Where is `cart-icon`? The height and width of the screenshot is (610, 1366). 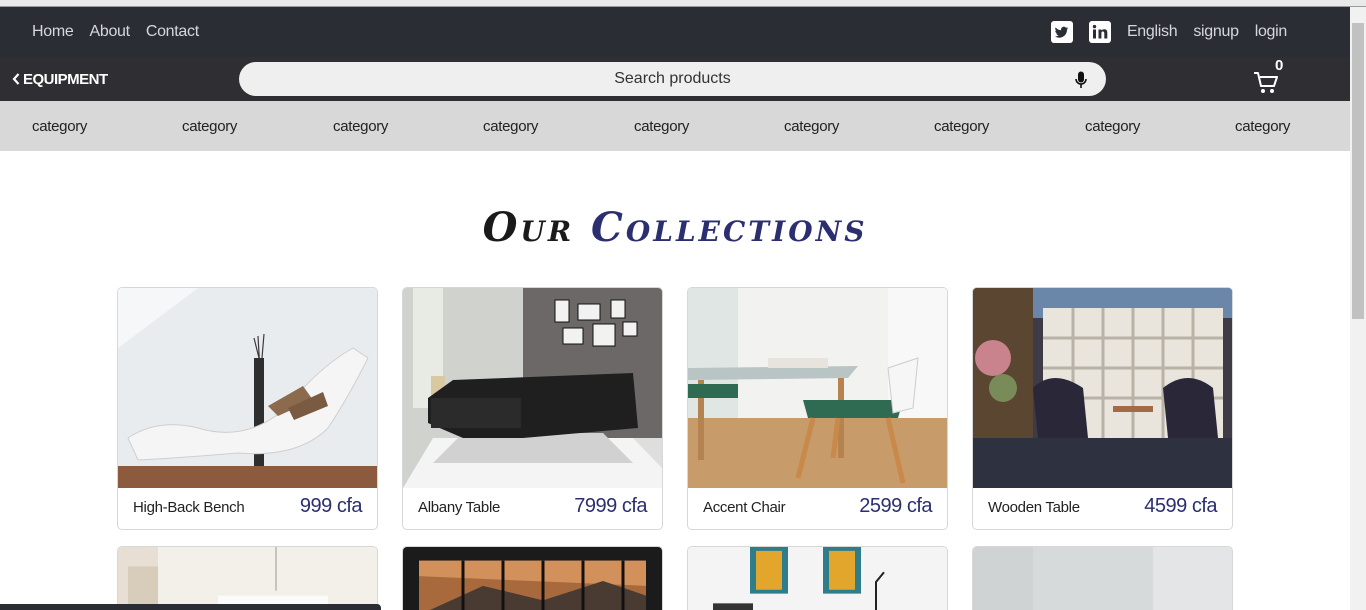
cart-icon is located at coordinates (1266, 83).